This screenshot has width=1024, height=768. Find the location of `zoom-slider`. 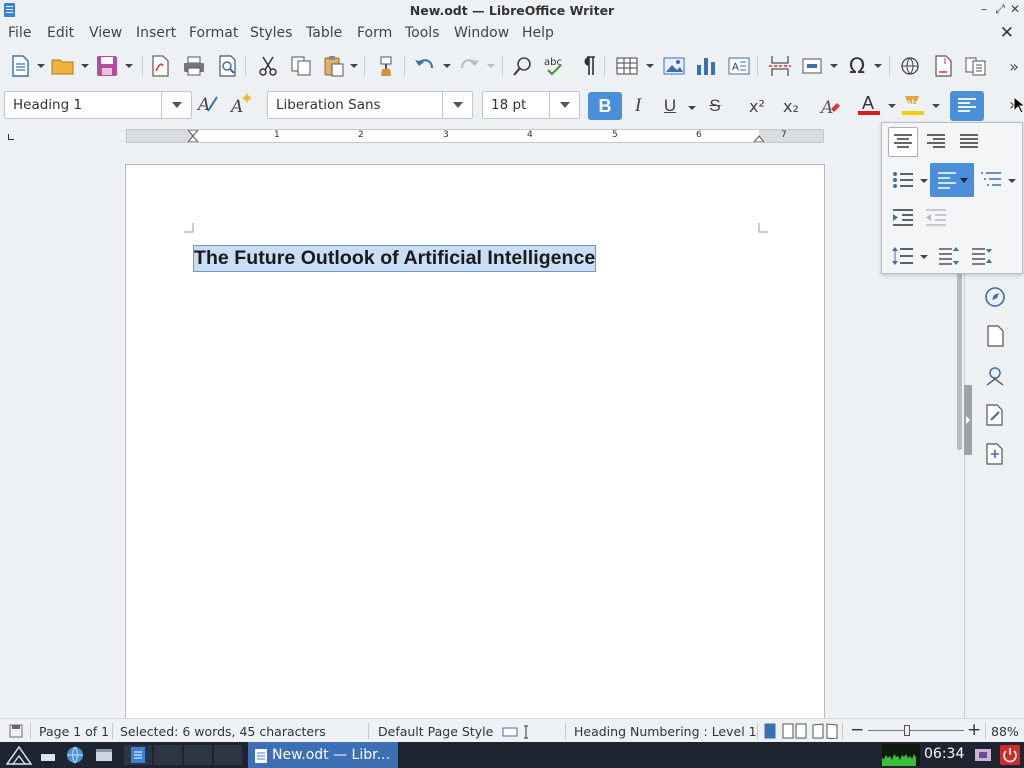

zoom-slider is located at coordinates (916, 730).